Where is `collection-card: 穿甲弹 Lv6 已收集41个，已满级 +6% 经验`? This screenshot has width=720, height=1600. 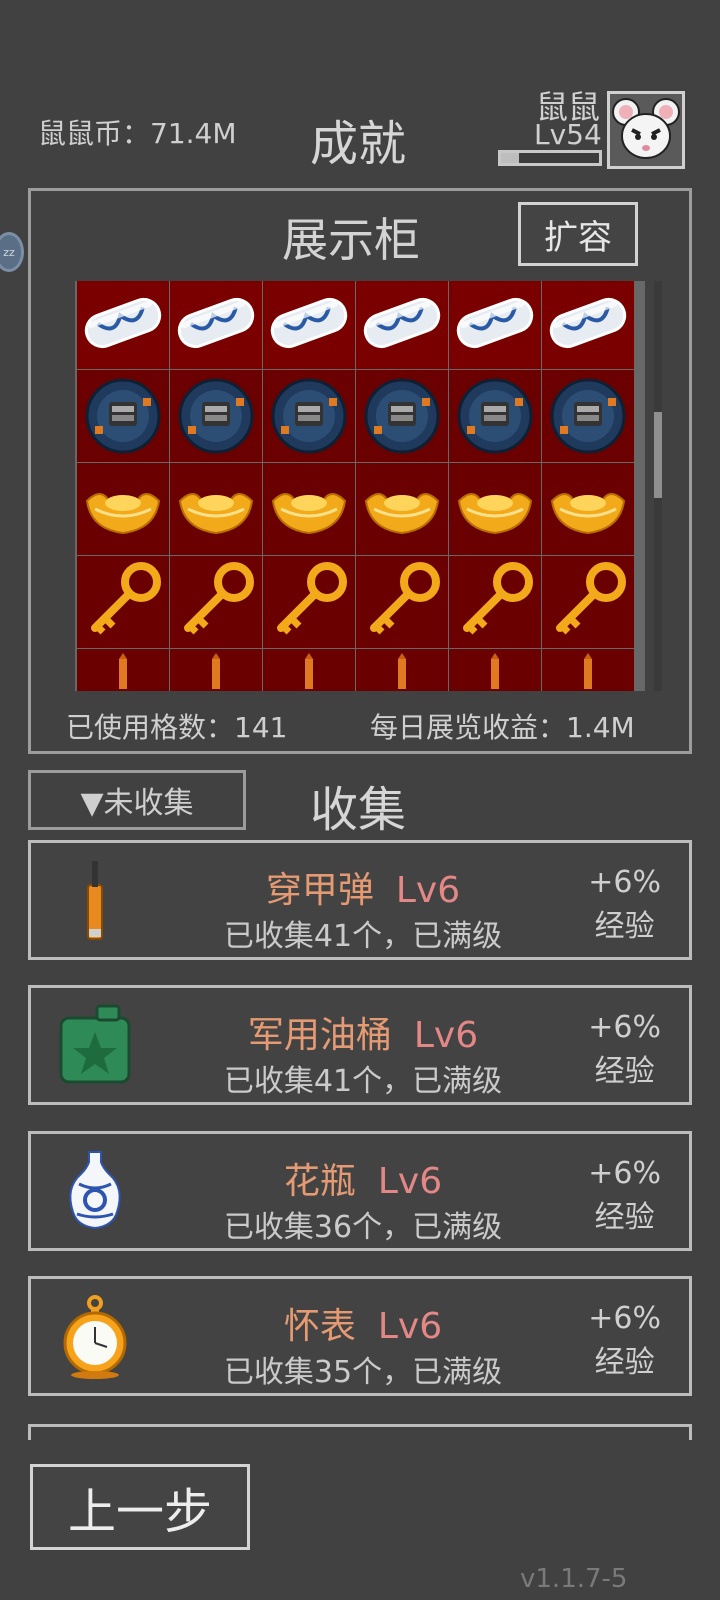
collection-card: 穿甲弹 Lv6 已收集41个，已满级 +6% 经验 is located at coordinates (360, 900).